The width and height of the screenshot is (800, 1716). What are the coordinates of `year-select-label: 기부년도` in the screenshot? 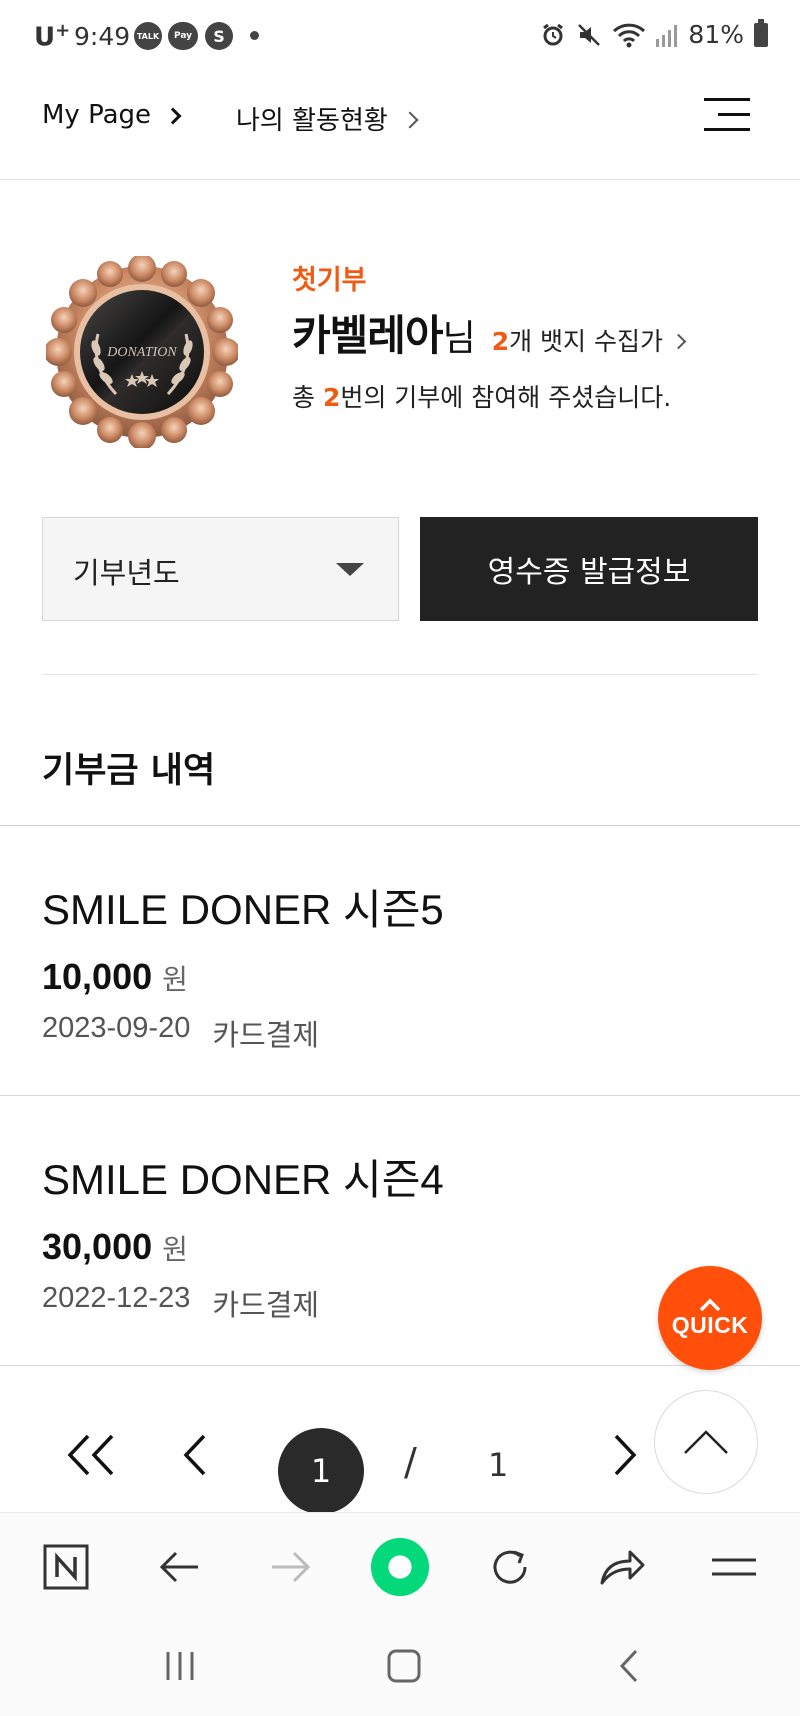 It's located at (126, 573).